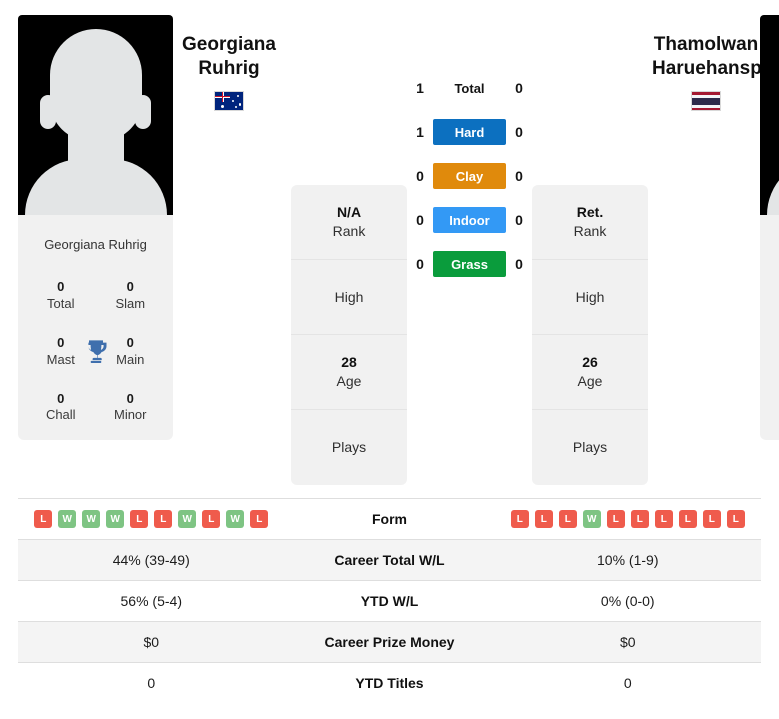 Image resolution: width=779 pixels, height=719 pixels. I want to click on flag-band-red-bottom, so click(706, 108).